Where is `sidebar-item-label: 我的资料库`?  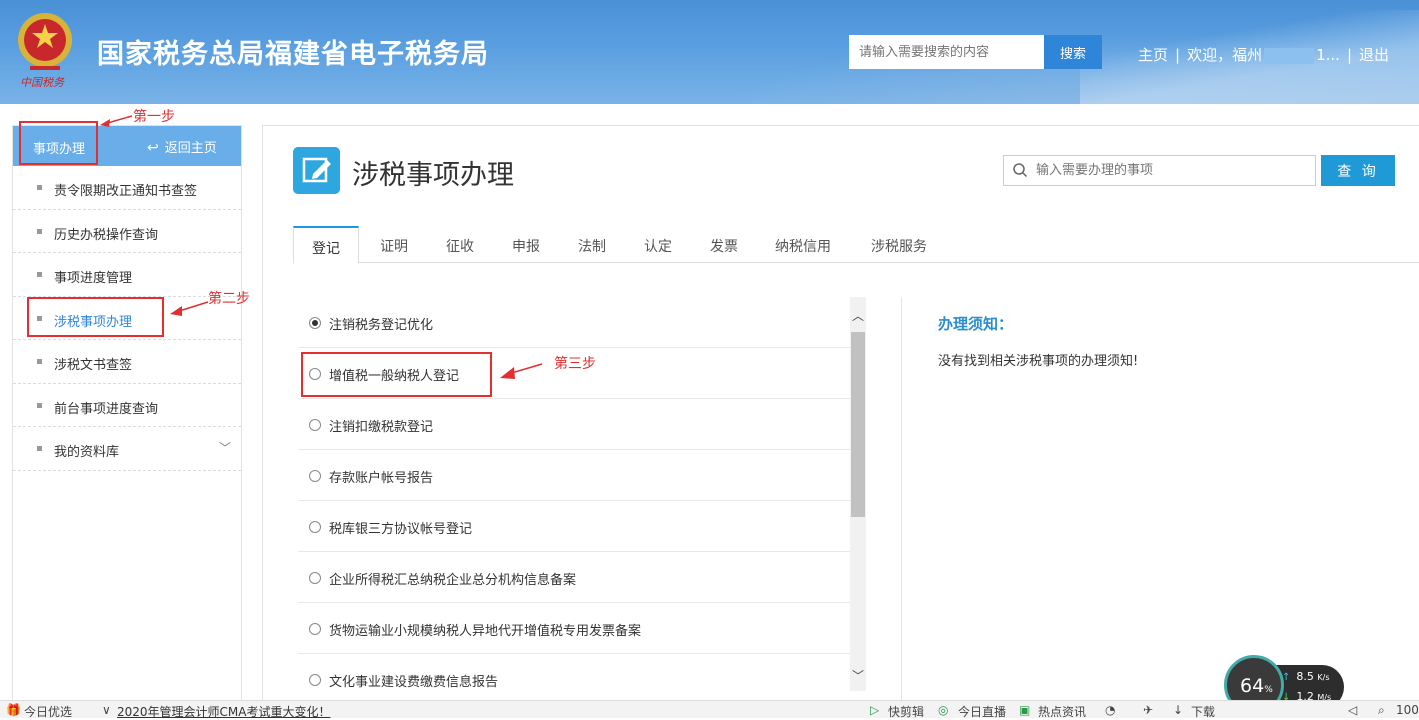 sidebar-item-label: 我的资料库 is located at coordinates (87, 452).